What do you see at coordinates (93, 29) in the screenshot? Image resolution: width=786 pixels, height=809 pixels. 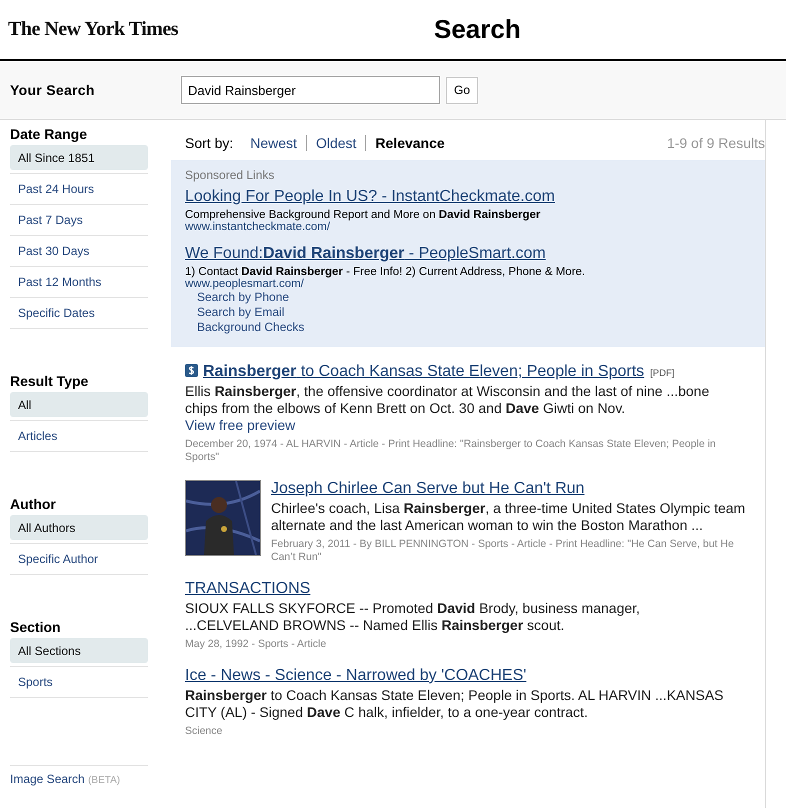 I see `newspaper-logo: The New York Times` at bounding box center [93, 29].